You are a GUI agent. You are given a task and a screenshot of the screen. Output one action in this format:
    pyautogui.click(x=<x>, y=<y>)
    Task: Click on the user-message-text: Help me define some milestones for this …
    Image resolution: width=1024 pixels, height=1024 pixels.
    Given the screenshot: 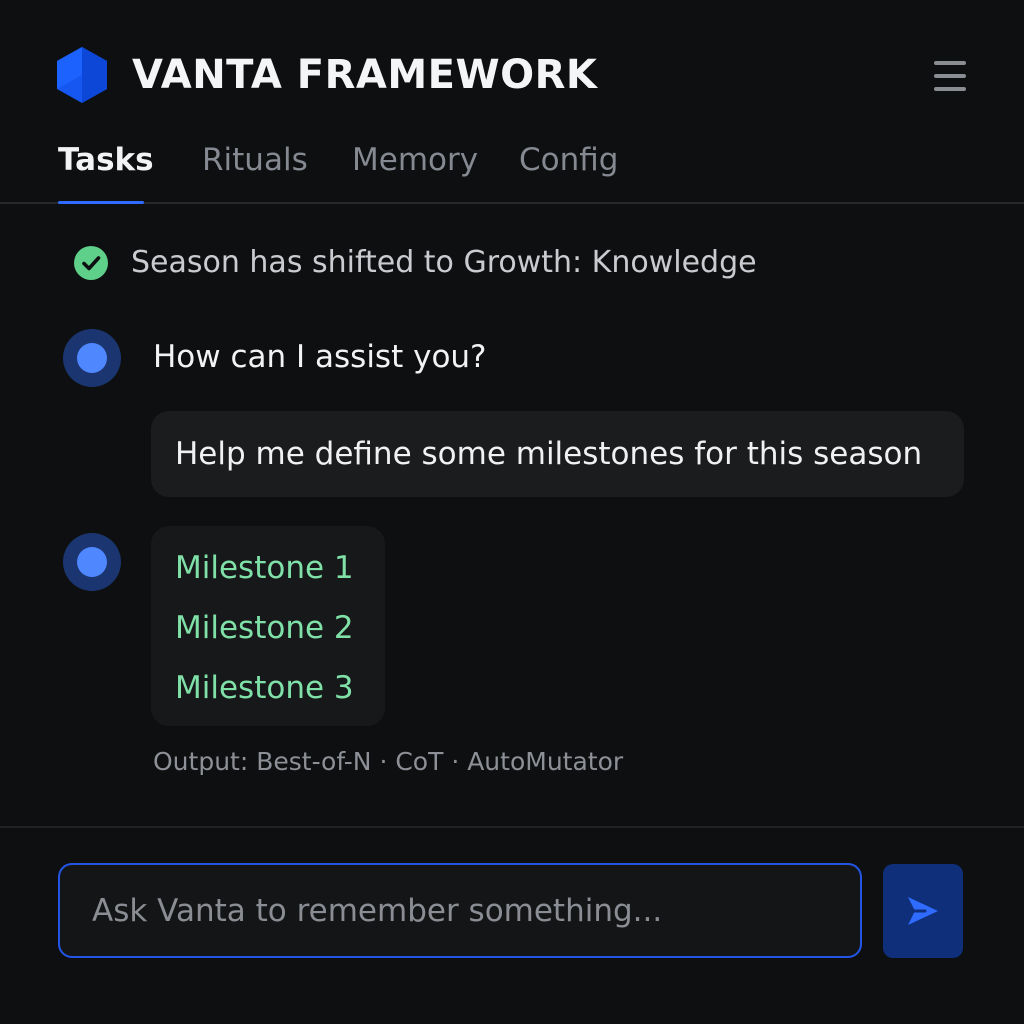 What is the action you would take?
    pyautogui.click(x=549, y=454)
    